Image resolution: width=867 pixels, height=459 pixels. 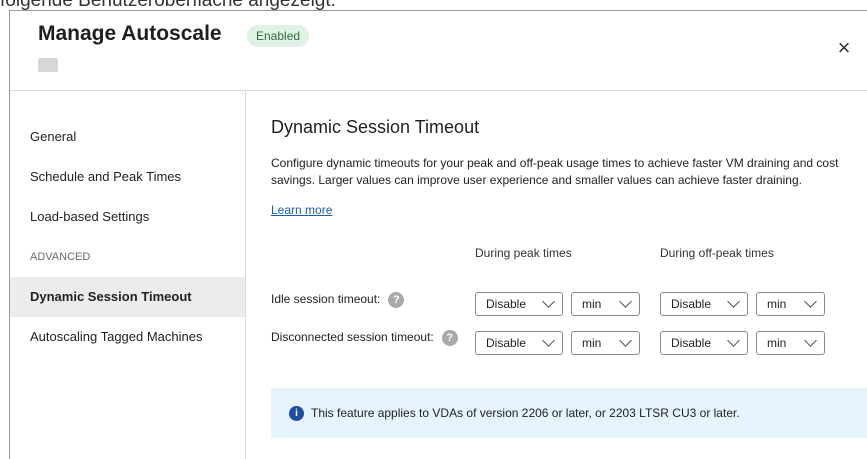 What do you see at coordinates (127, 297) in the screenshot?
I see `sidebar-item-dynamic-session-timeout: Dynamic Session Timeout` at bounding box center [127, 297].